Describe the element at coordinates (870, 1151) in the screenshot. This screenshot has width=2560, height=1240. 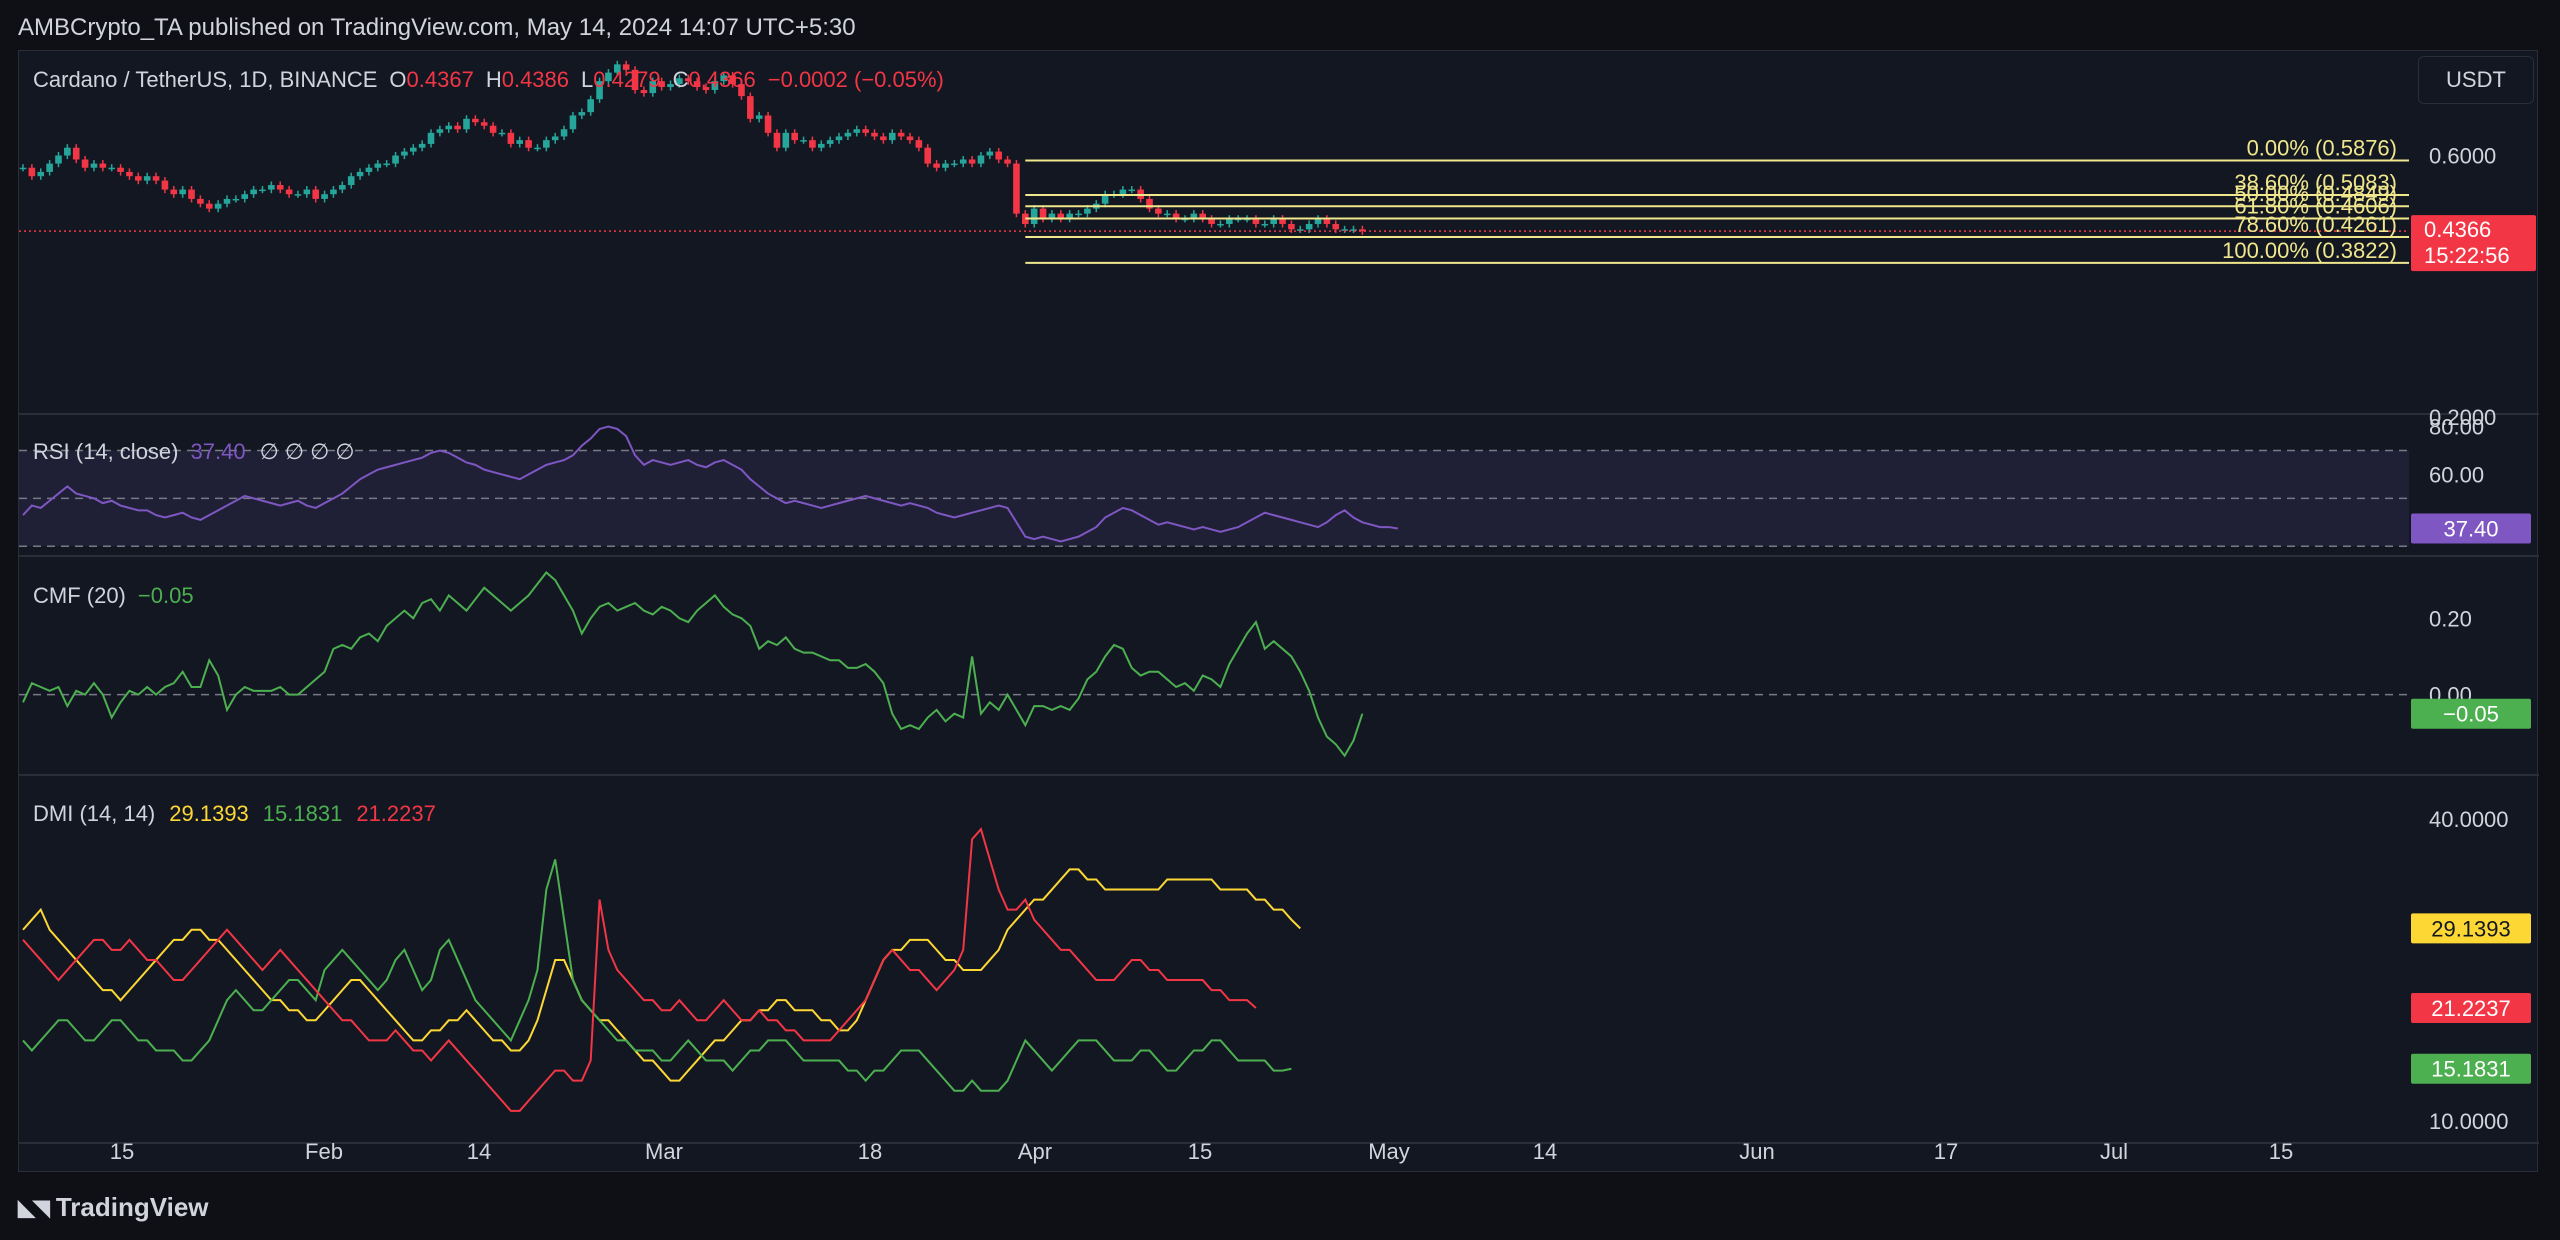
I see `time-axis-label: 18` at that location.